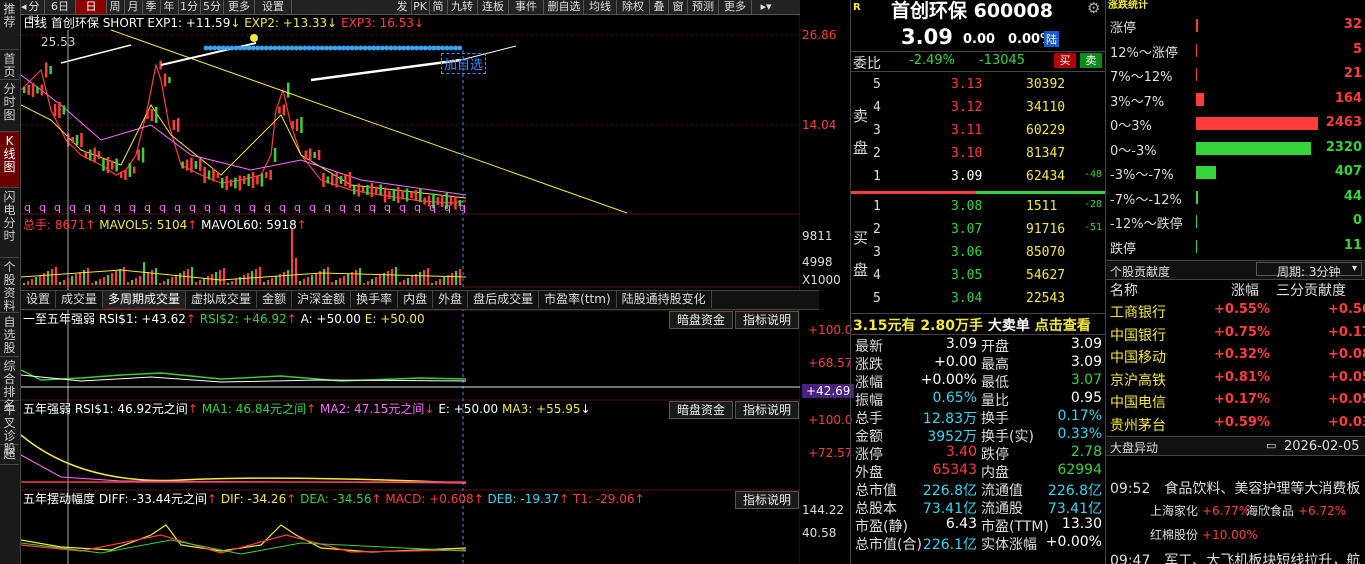 The height and width of the screenshot is (564, 1365). What do you see at coordinates (493, 7) in the screenshot?
I see `tool-button-4: 连板` at bounding box center [493, 7].